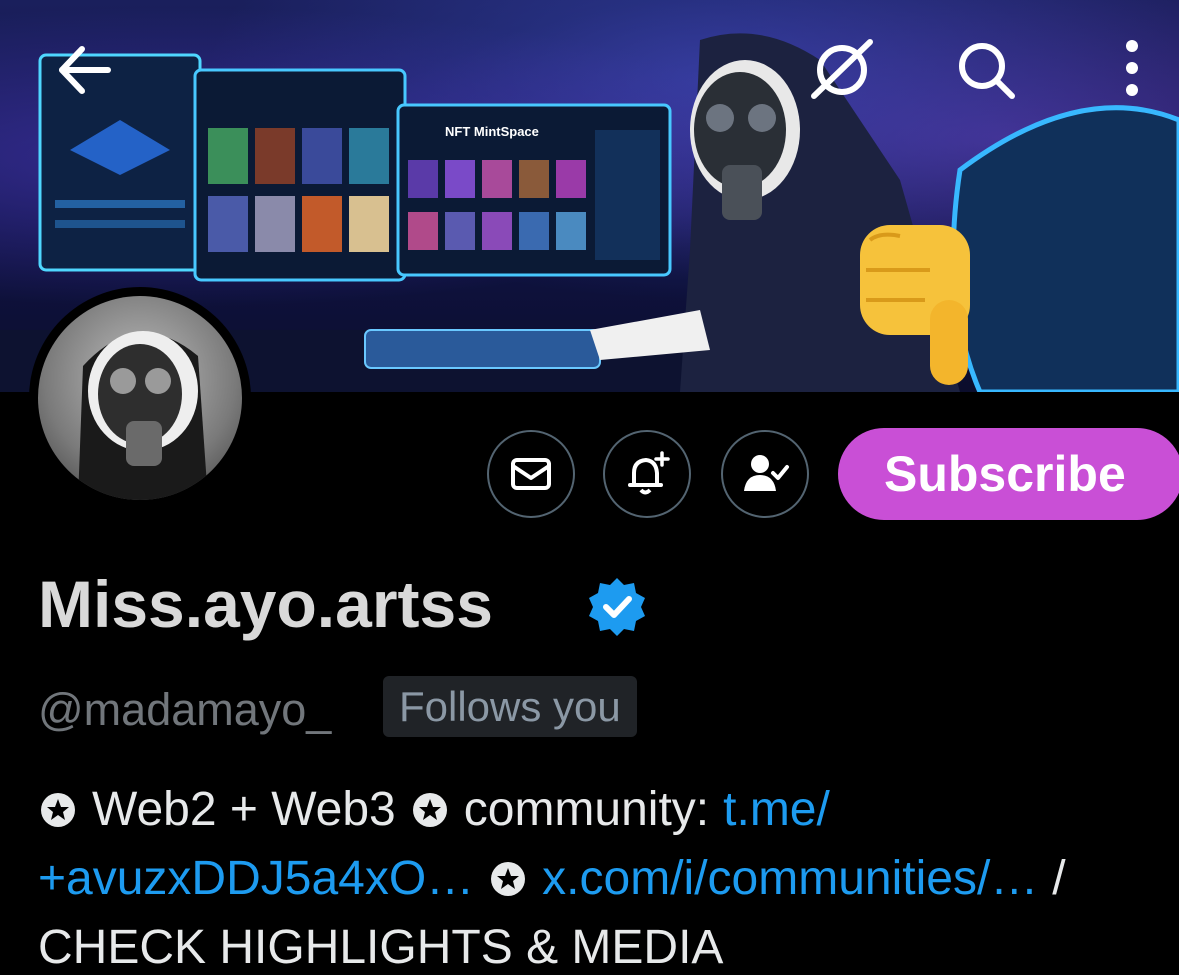 This screenshot has height=975, width=1179. I want to click on more-button, so click(1132, 69).